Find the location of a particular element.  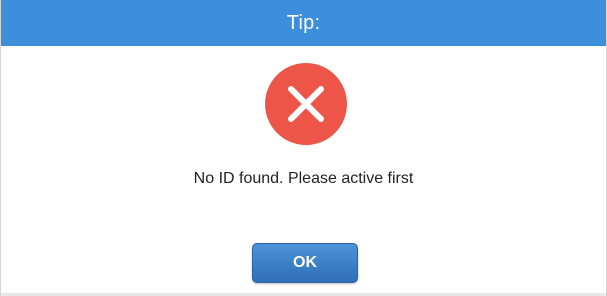

error-x-icon is located at coordinates (306, 104).